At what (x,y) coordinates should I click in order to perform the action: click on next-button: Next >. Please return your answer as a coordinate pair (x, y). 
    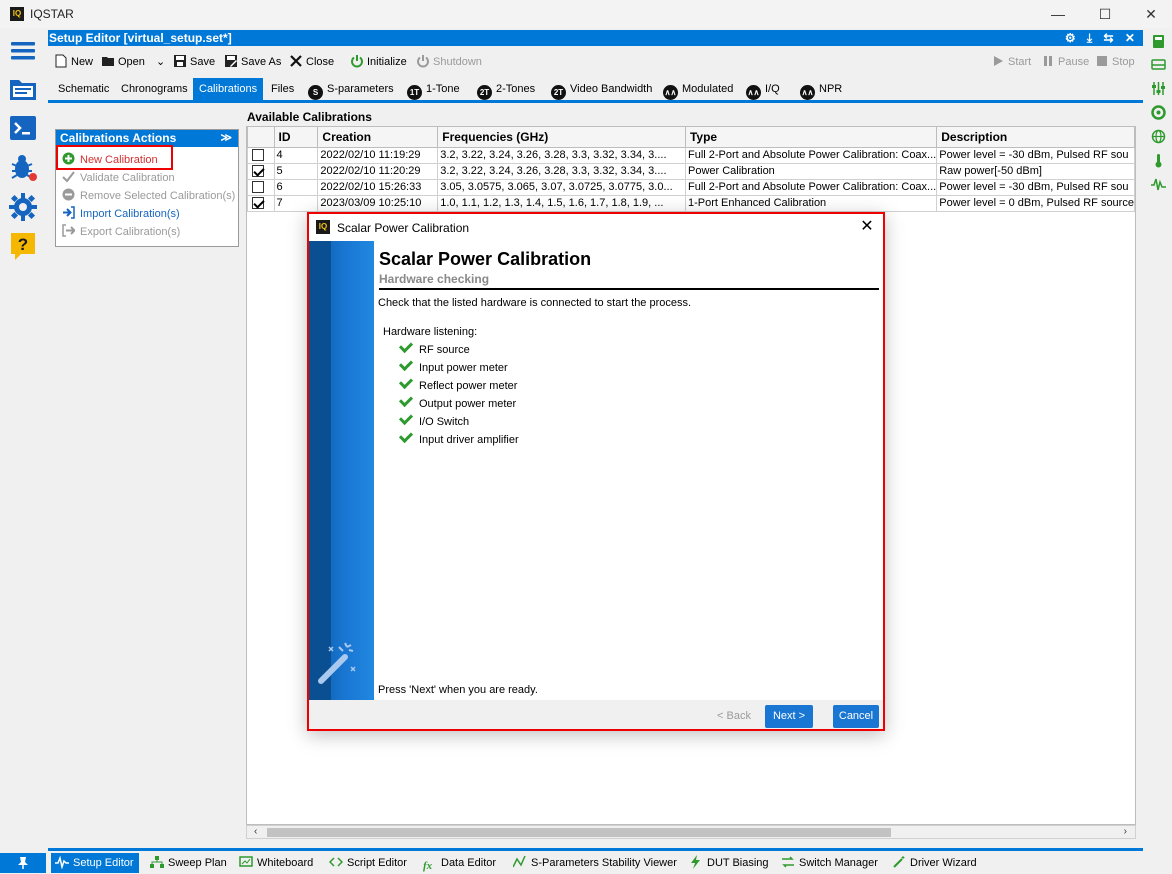
    Looking at the image, I should click on (789, 716).